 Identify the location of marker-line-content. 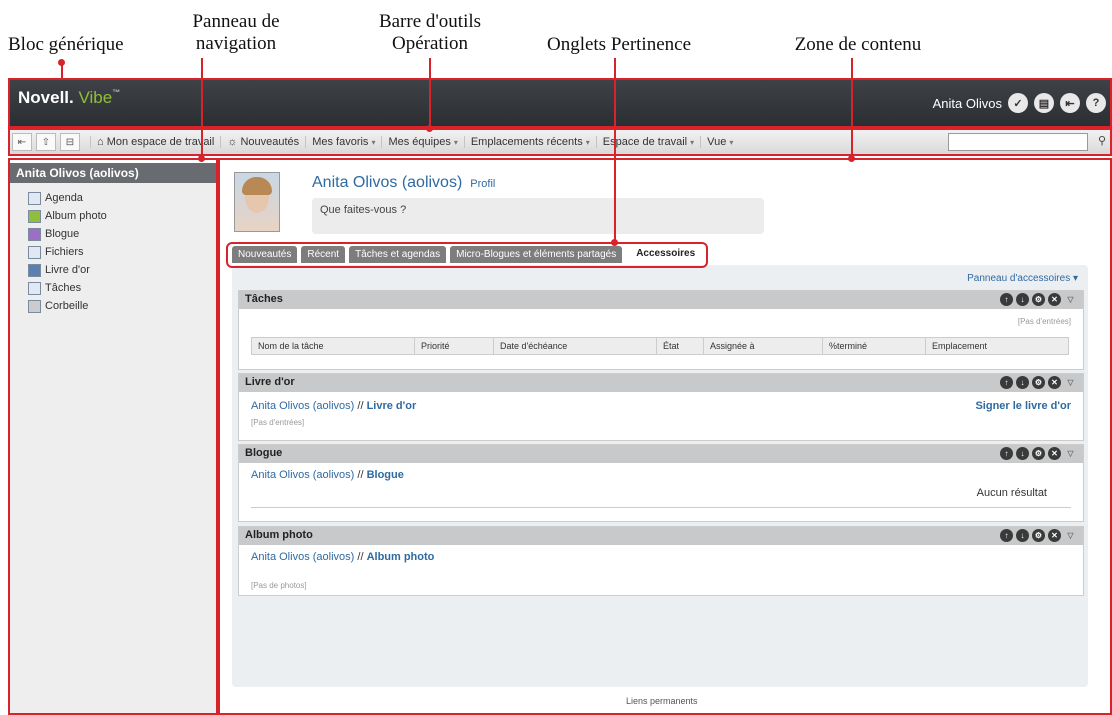
(852, 108).